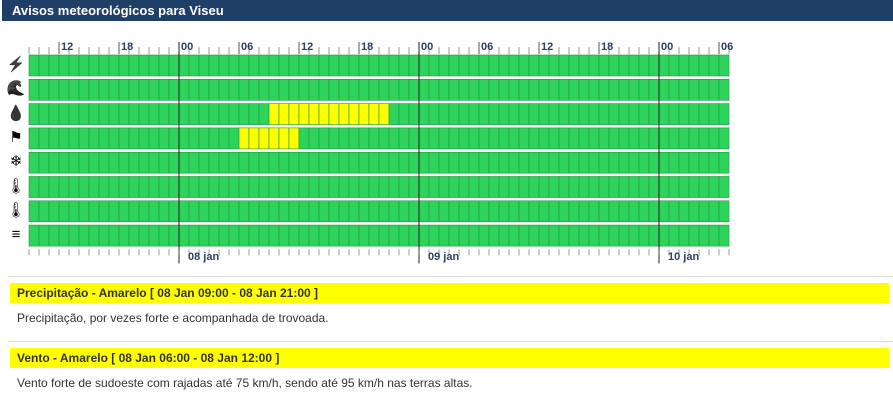 The height and width of the screenshot is (400, 893). Describe the element at coordinates (444, 257) in the screenshot. I see `day-label: 09 jan` at that location.